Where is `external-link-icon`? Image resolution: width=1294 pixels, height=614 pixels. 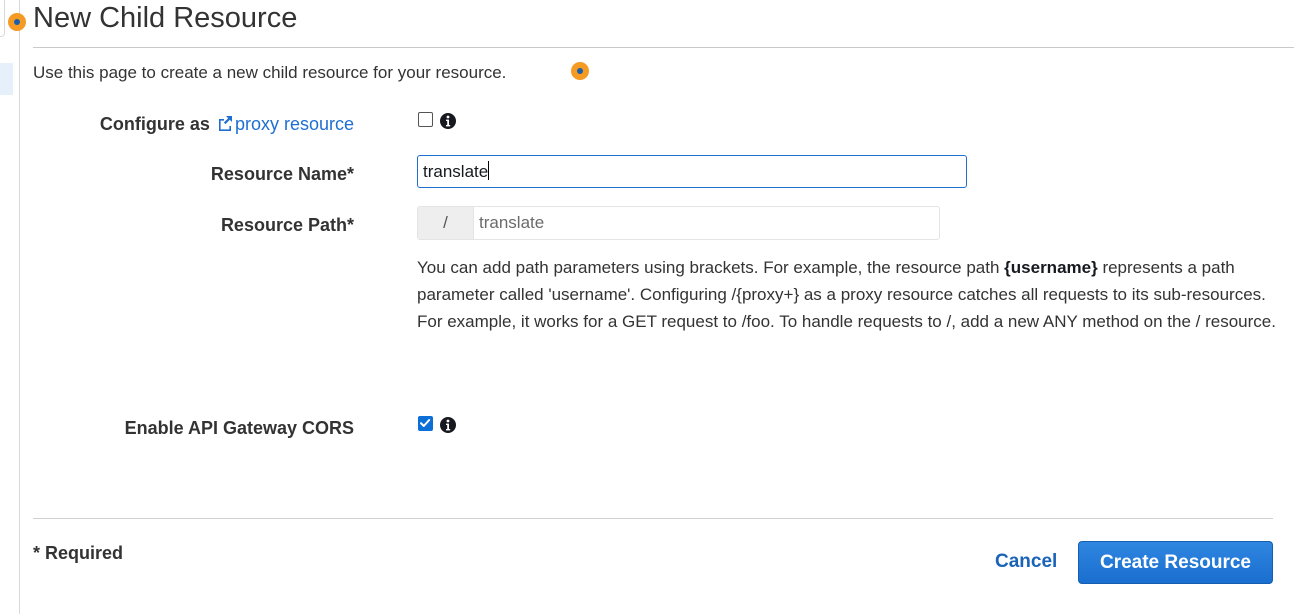
external-link-icon is located at coordinates (225, 123).